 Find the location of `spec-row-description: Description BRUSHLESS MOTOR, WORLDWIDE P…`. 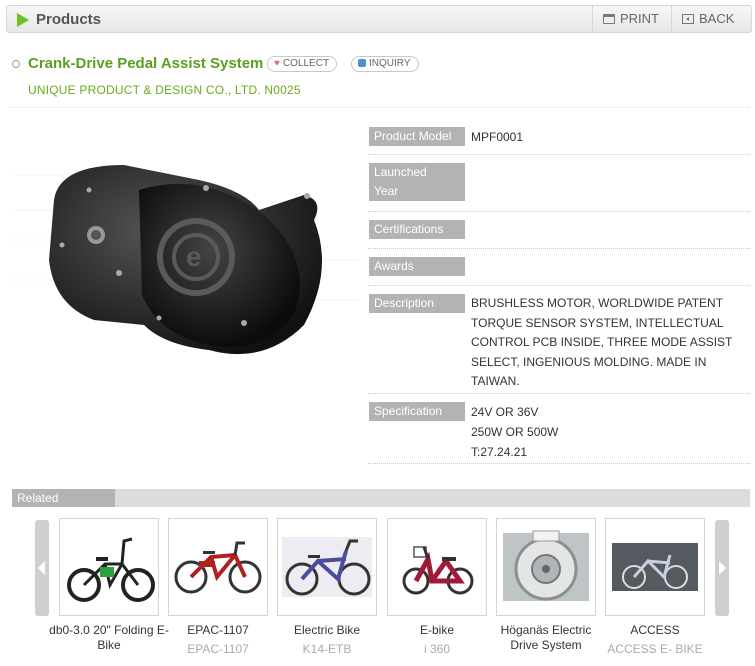

spec-row-description: Description BRUSHLESS MOTOR, WORLDWIDE P… is located at coordinates (559, 342).